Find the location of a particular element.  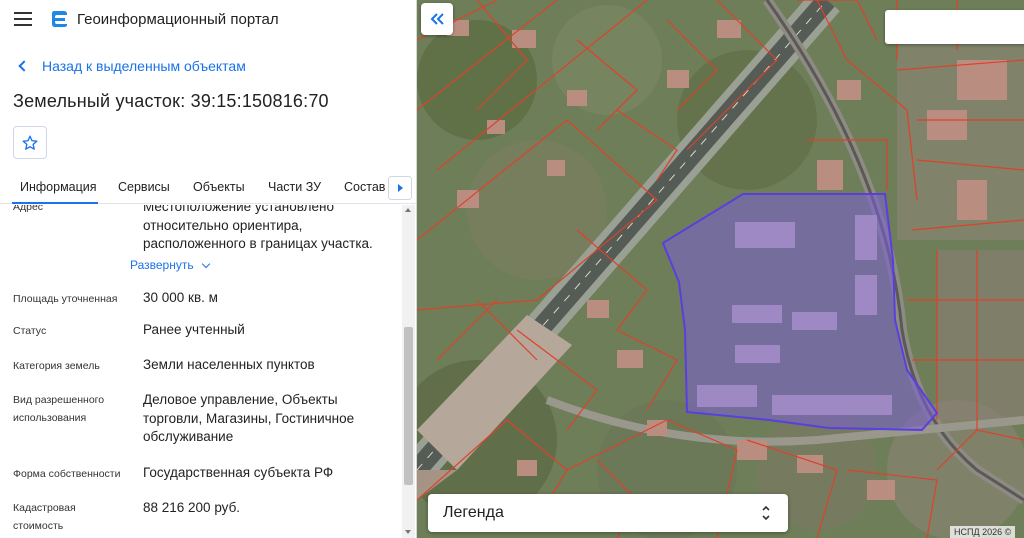

details-scrollbar is located at coordinates (408, 371).